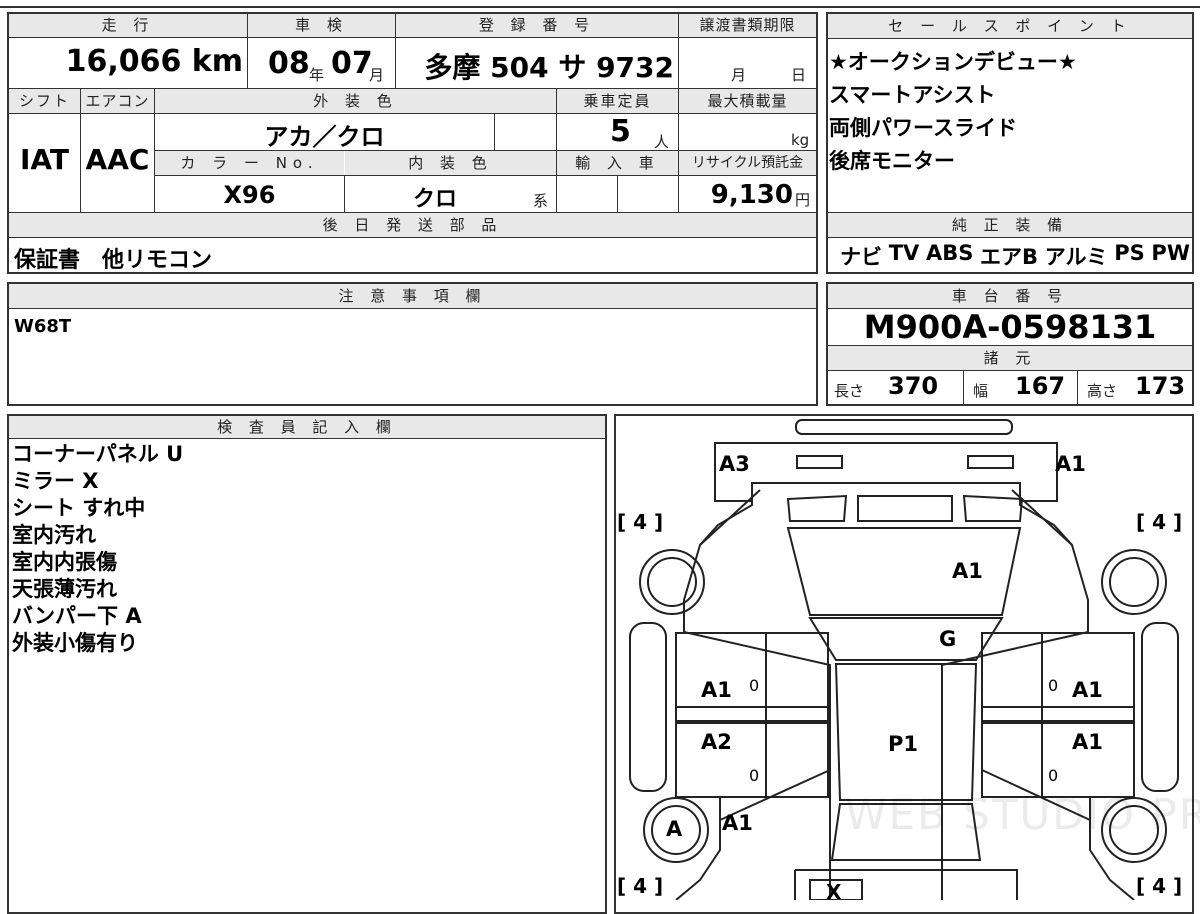 This screenshot has width=1200, height=914. I want to click on watermark: WEB STUDIO PRO, so click(1022, 814).